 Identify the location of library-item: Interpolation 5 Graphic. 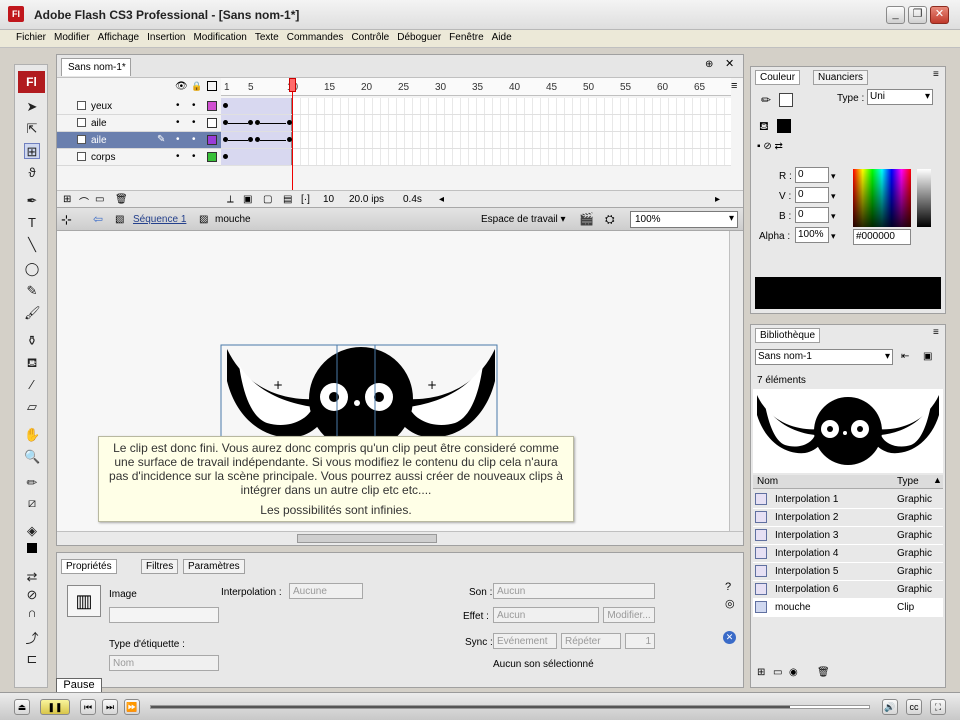
(848, 572).